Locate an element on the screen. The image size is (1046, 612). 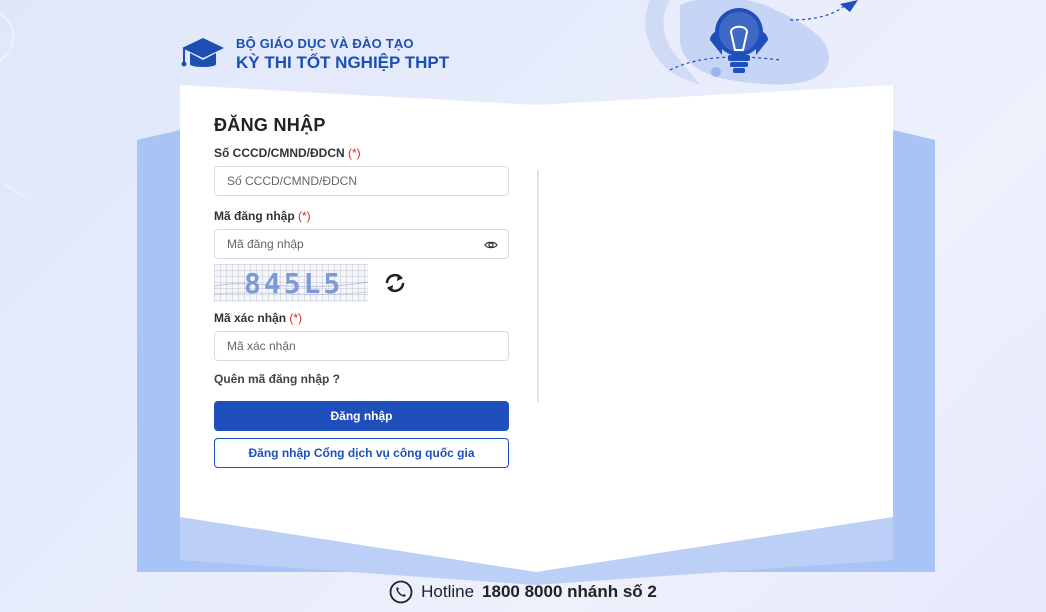
page-divider is located at coordinates (538, 286).